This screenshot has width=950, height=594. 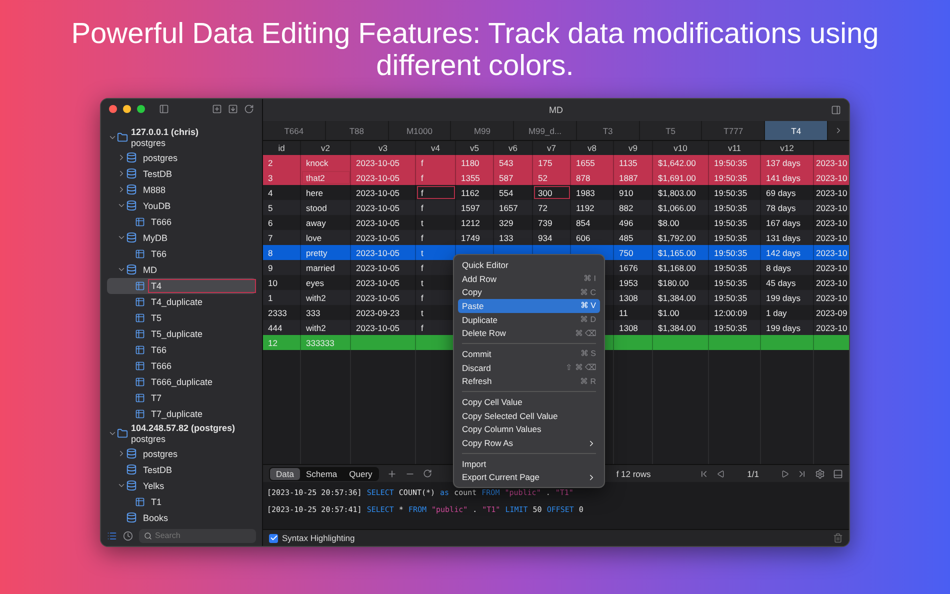 What do you see at coordinates (326, 177) in the screenshot?
I see `table-cell: that2` at bounding box center [326, 177].